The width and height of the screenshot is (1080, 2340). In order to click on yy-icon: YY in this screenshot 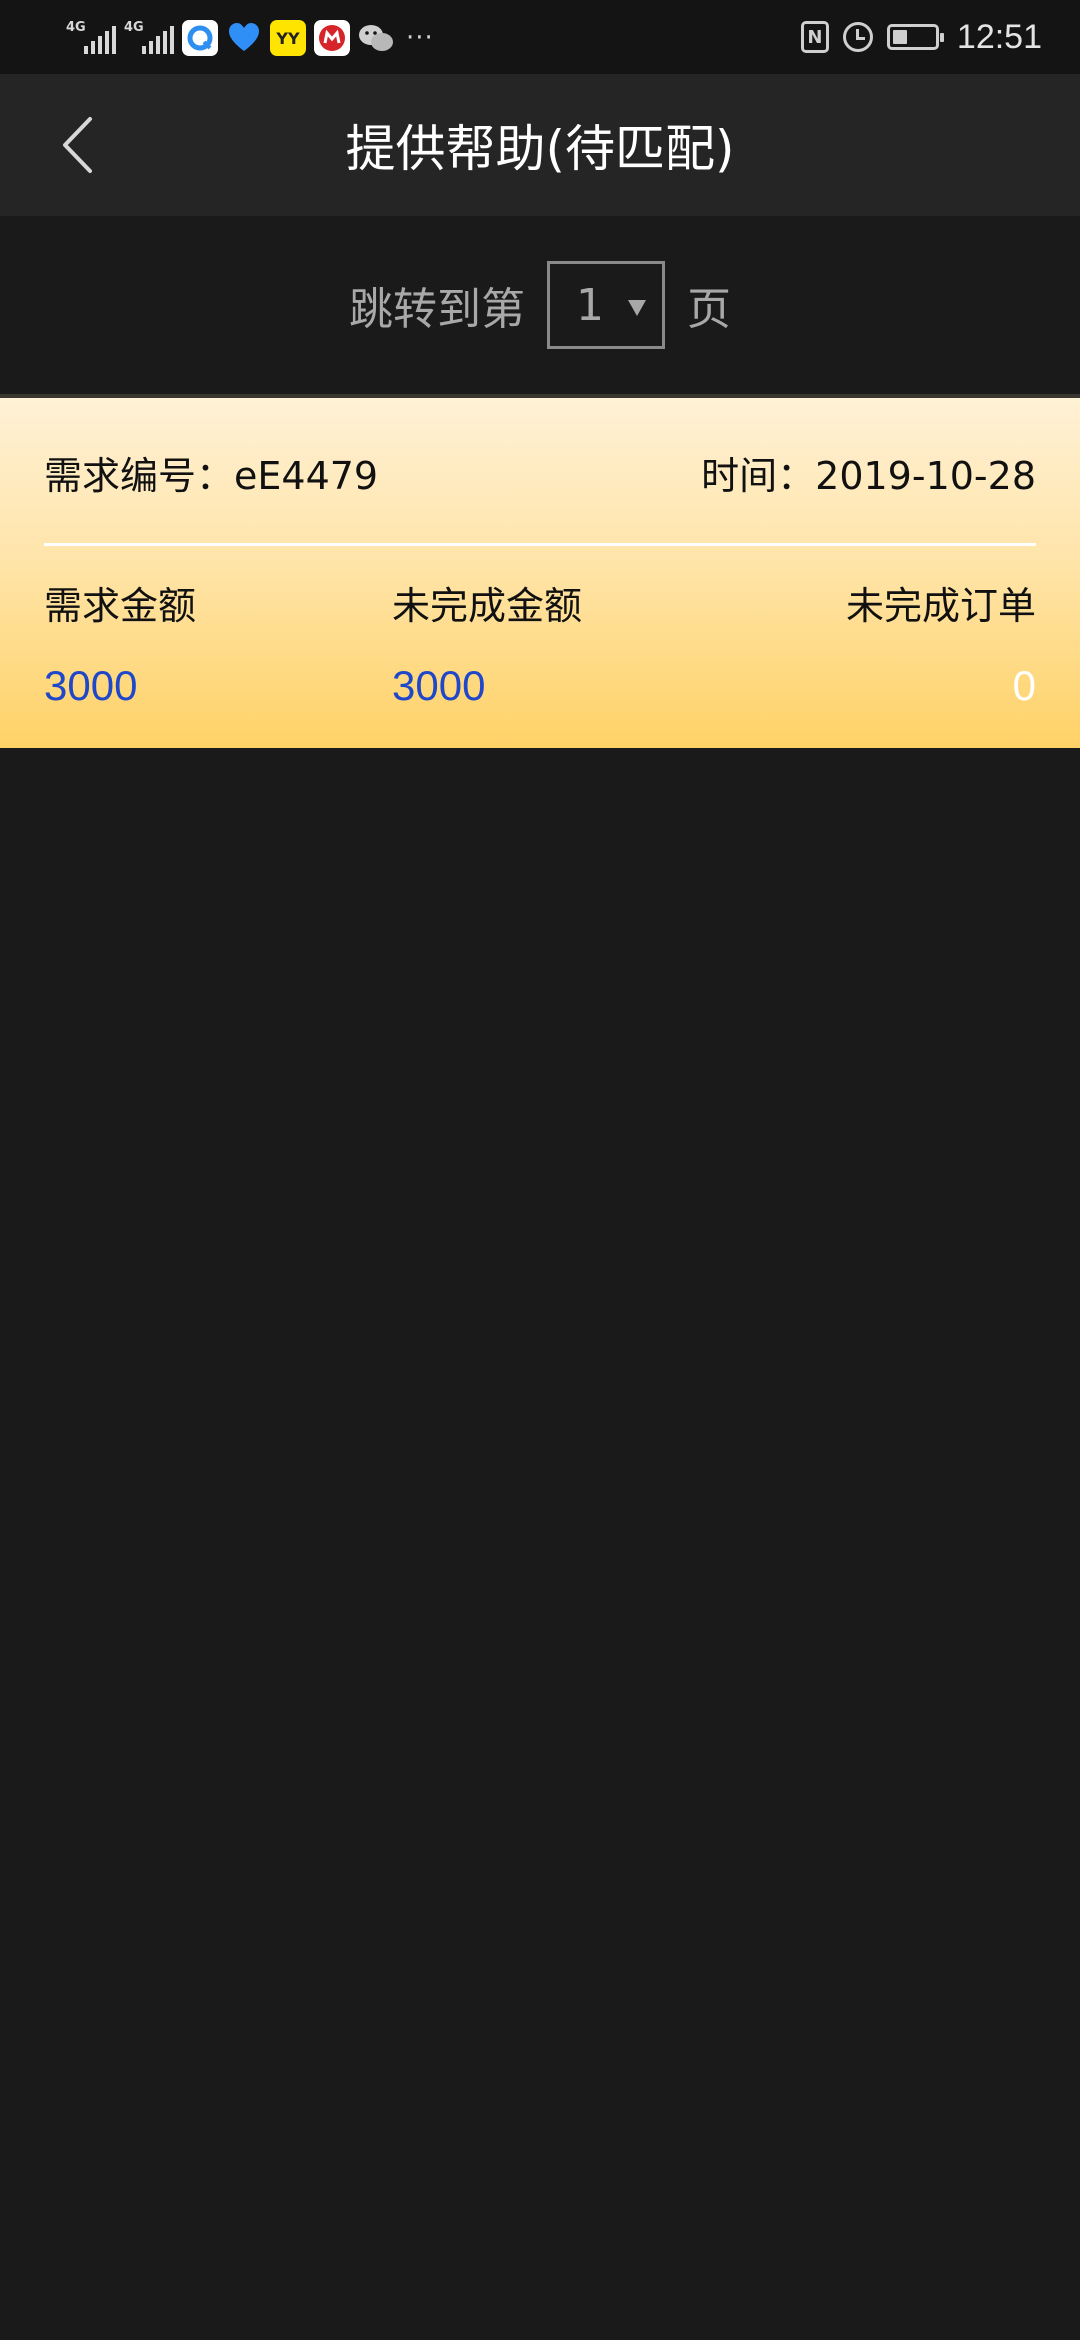, I will do `click(288, 38)`.